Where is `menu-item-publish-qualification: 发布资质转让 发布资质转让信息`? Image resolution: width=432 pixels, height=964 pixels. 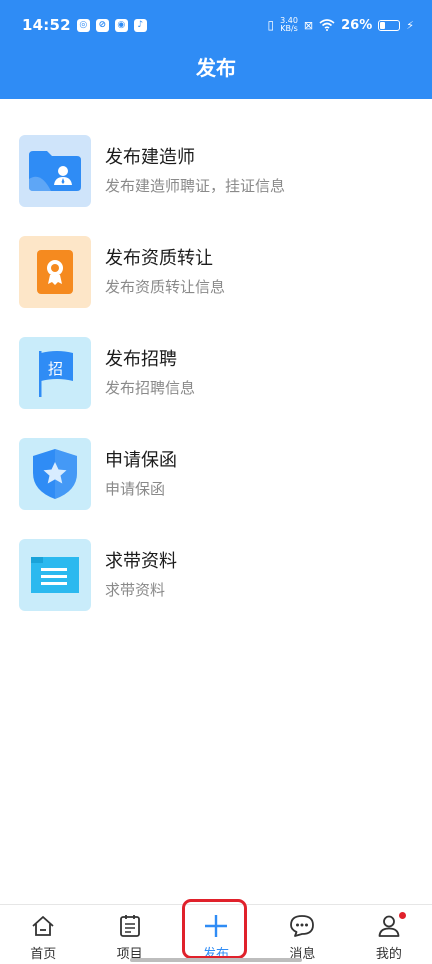
menu-item-publish-qualification: 发布资质转让 发布资质转让信息 is located at coordinates (216, 271).